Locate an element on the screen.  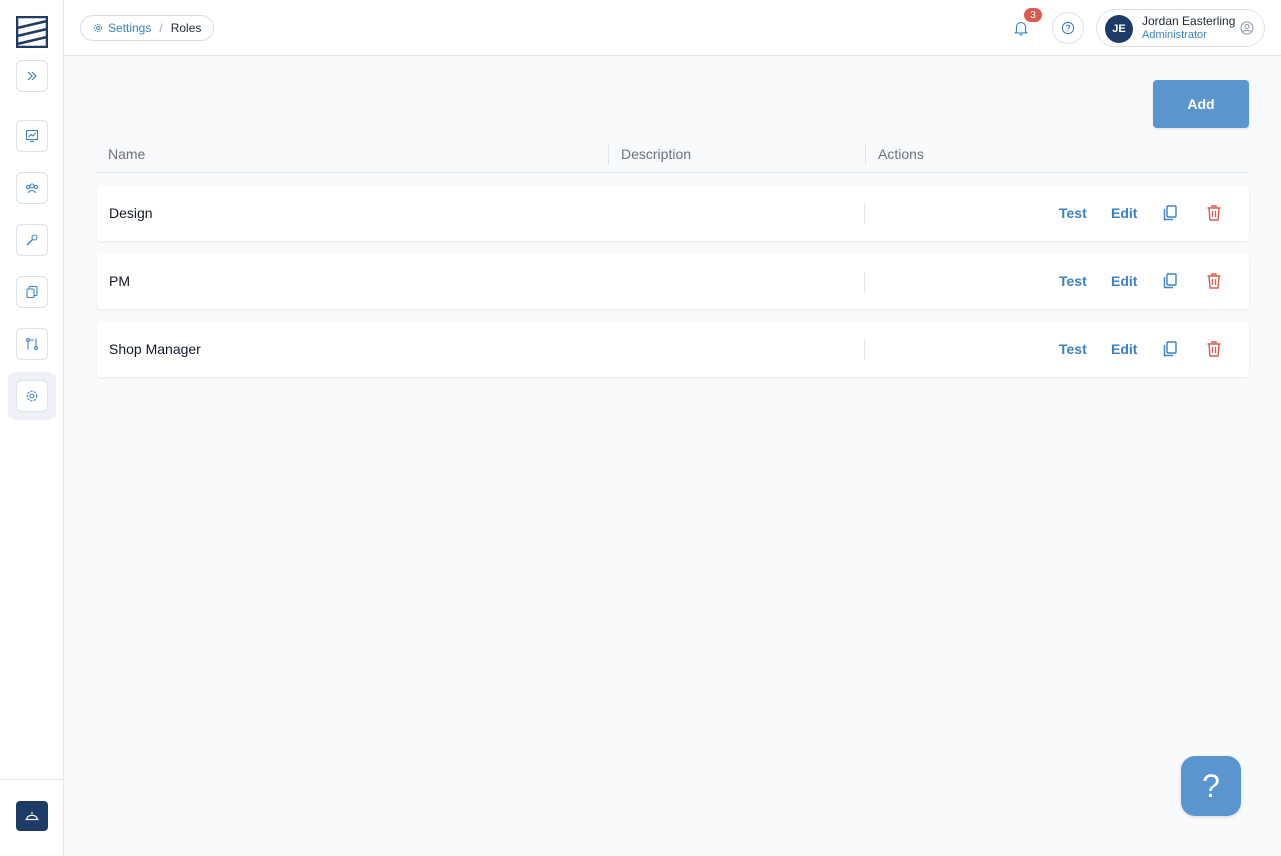
app-logo is located at coordinates (32, 32).